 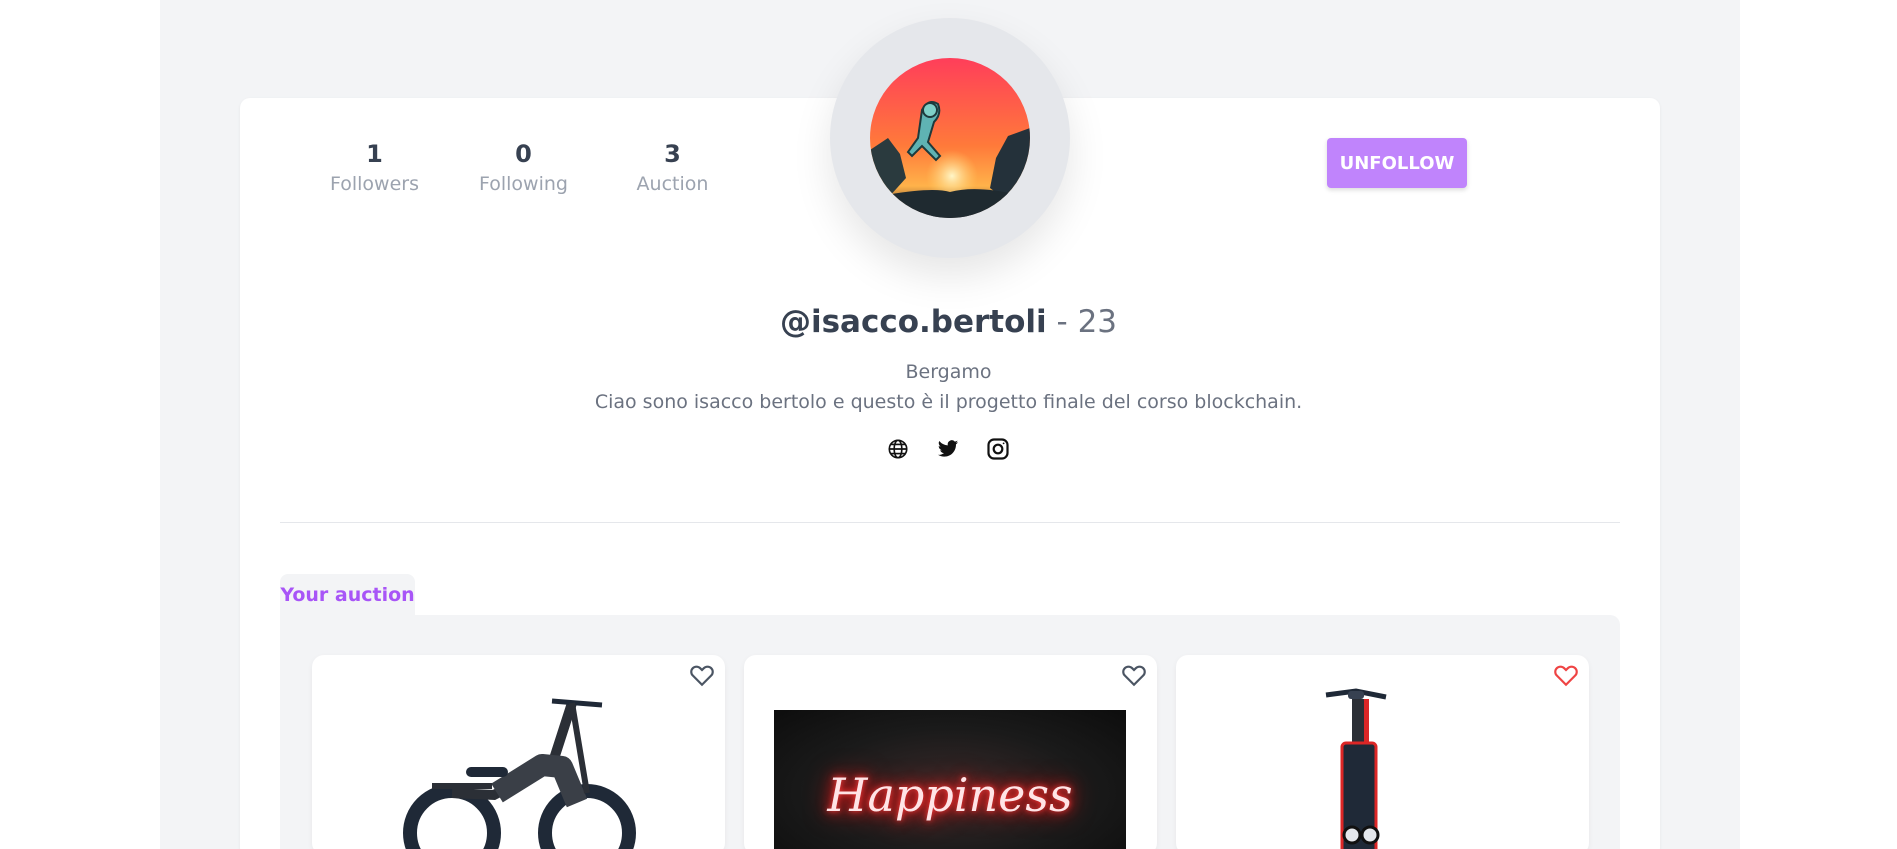 I want to click on stat-followers: 1 Followers, so click(x=374, y=168).